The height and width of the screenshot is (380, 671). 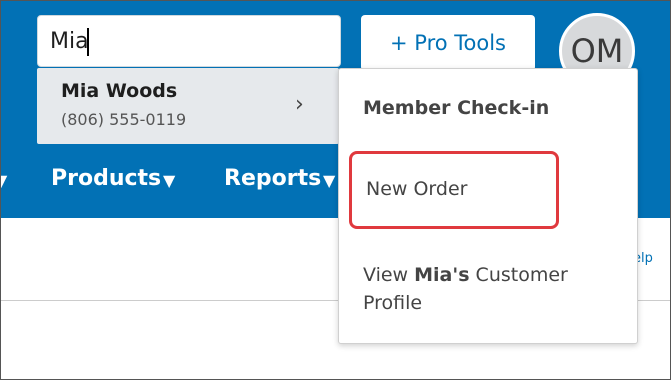 I want to click on pro-tools-button: + Pro Tools, so click(x=448, y=43).